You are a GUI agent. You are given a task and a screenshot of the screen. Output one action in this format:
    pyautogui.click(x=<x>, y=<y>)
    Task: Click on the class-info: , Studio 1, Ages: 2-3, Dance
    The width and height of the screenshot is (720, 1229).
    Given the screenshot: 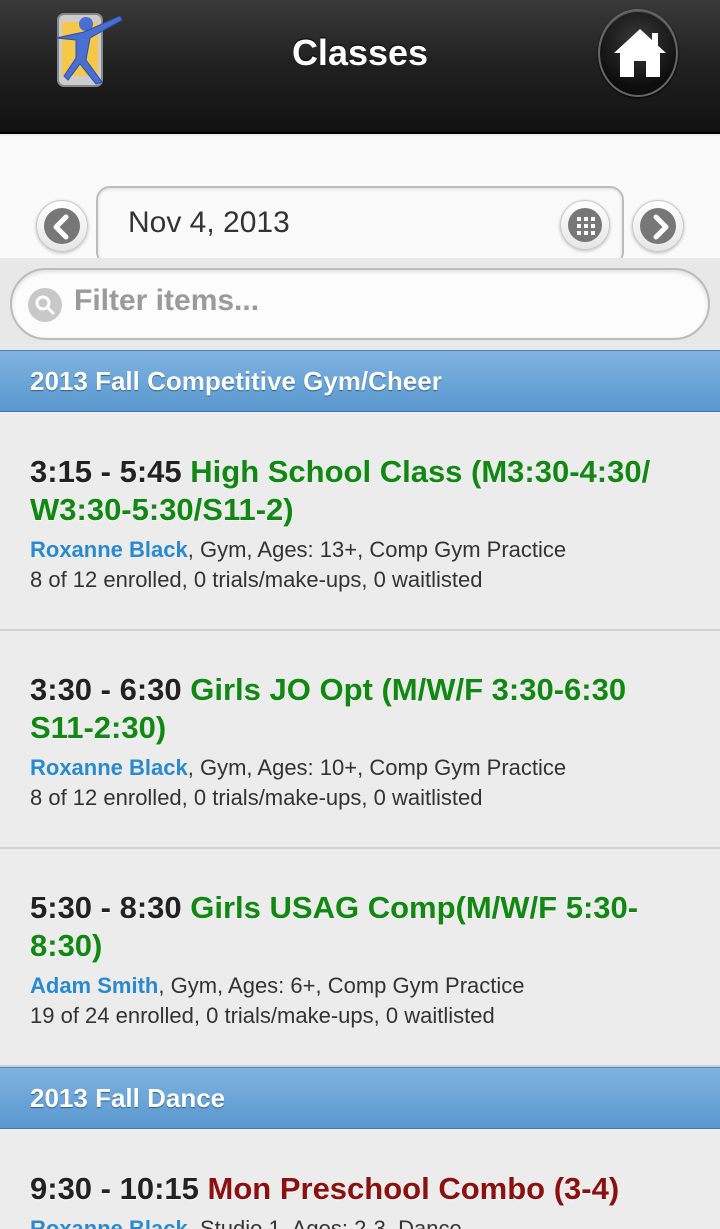 What is the action you would take?
    pyautogui.click(x=324, y=1222)
    